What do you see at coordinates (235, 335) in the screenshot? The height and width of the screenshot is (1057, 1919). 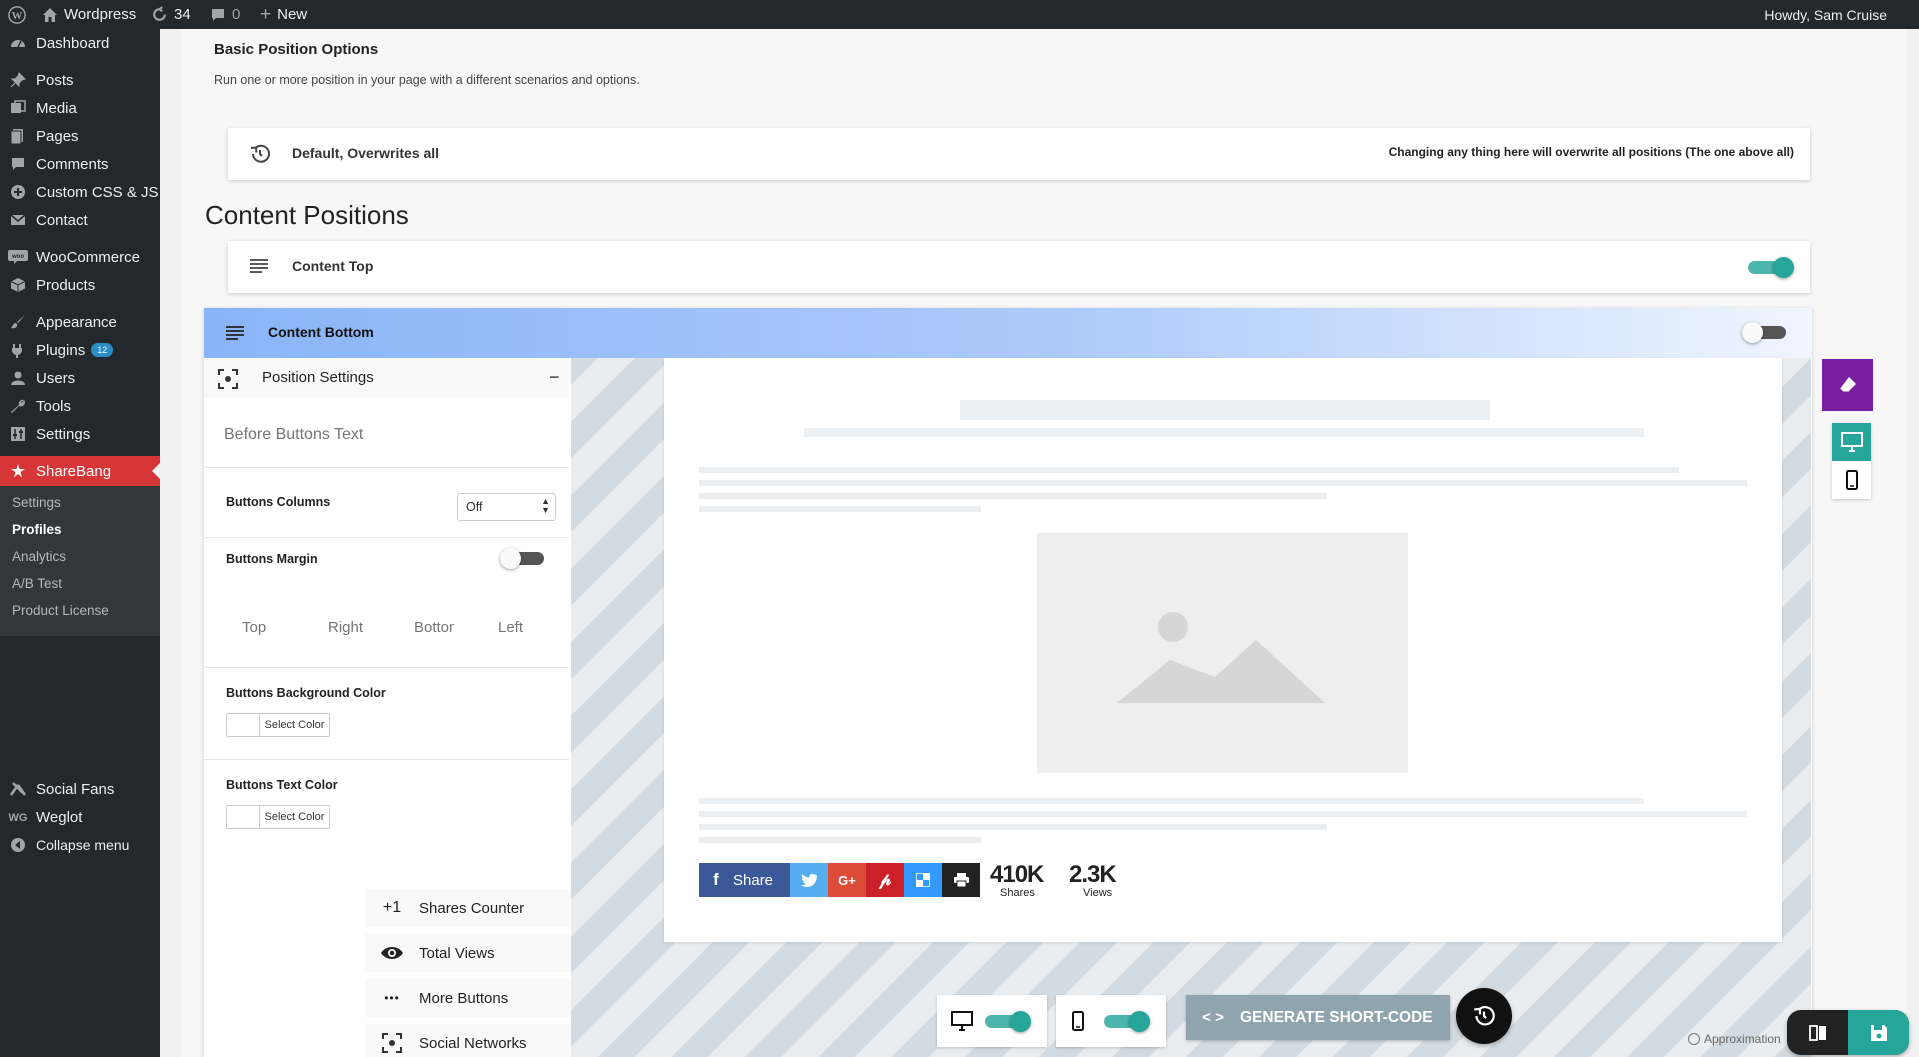 I see `lines-icon` at bounding box center [235, 335].